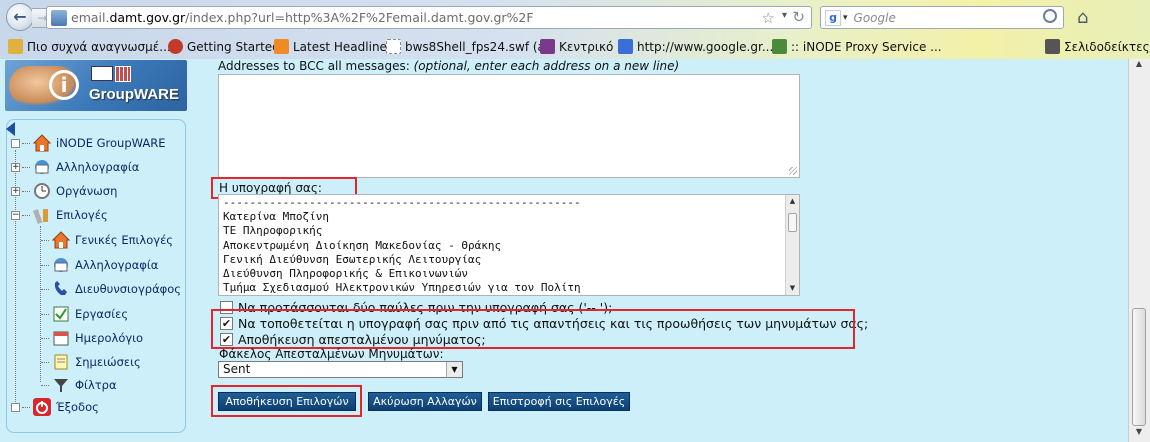 The height and width of the screenshot is (442, 1150). Describe the element at coordinates (61, 314) in the screenshot. I see `tasks-icon` at that location.